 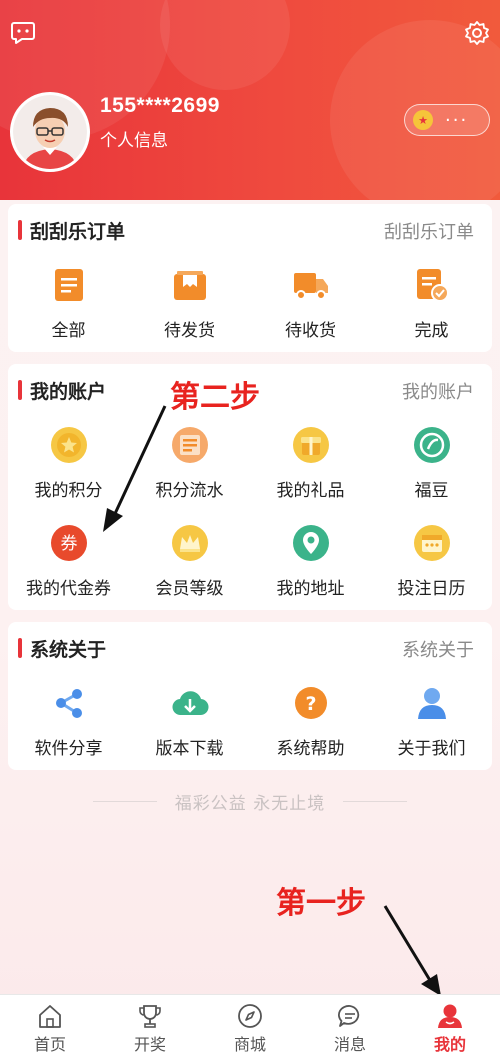 I want to click on about-us-item: 关于我们, so click(x=431, y=729).